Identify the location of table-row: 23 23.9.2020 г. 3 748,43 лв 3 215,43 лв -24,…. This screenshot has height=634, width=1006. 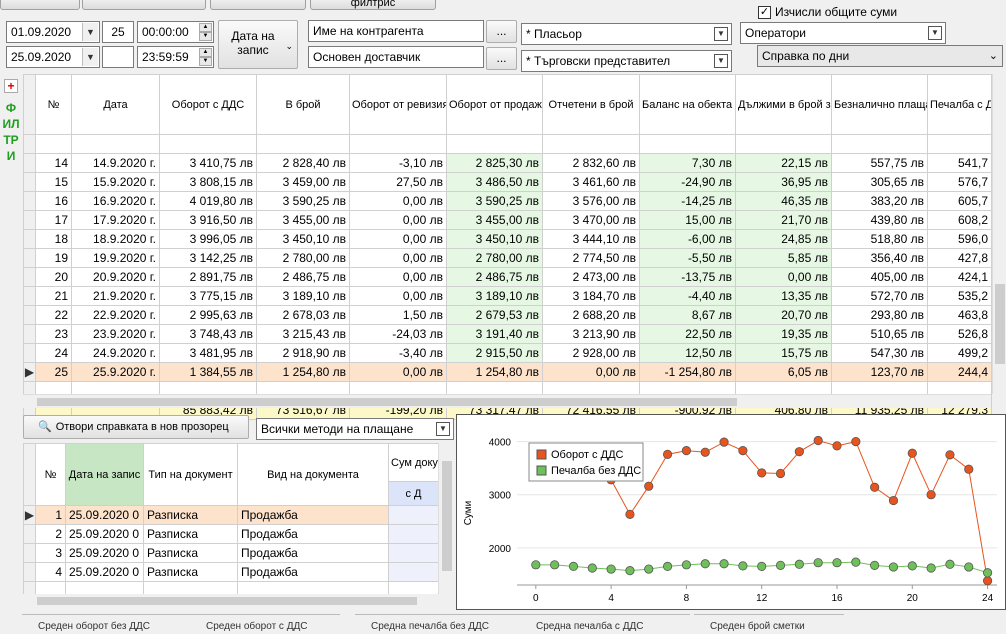
(507, 334).